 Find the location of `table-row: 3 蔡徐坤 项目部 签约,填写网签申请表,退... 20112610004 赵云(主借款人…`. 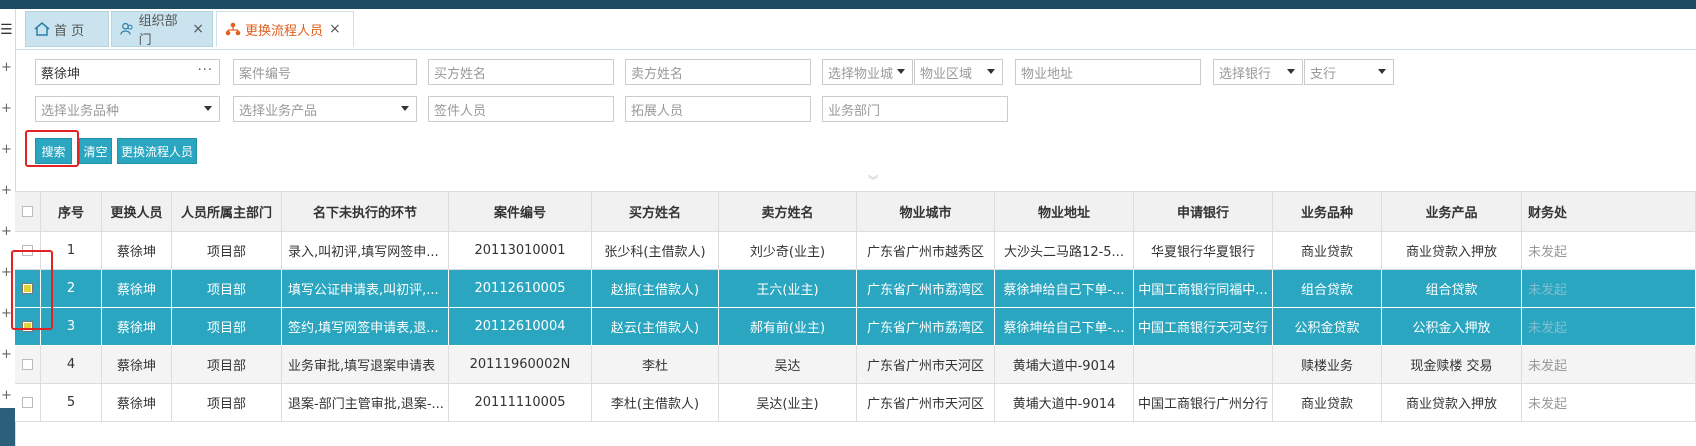

table-row: 3 蔡徐坤 项目部 签约,填写网签申请表,退... 20112610004 赵云(主借款人… is located at coordinates (855, 327).